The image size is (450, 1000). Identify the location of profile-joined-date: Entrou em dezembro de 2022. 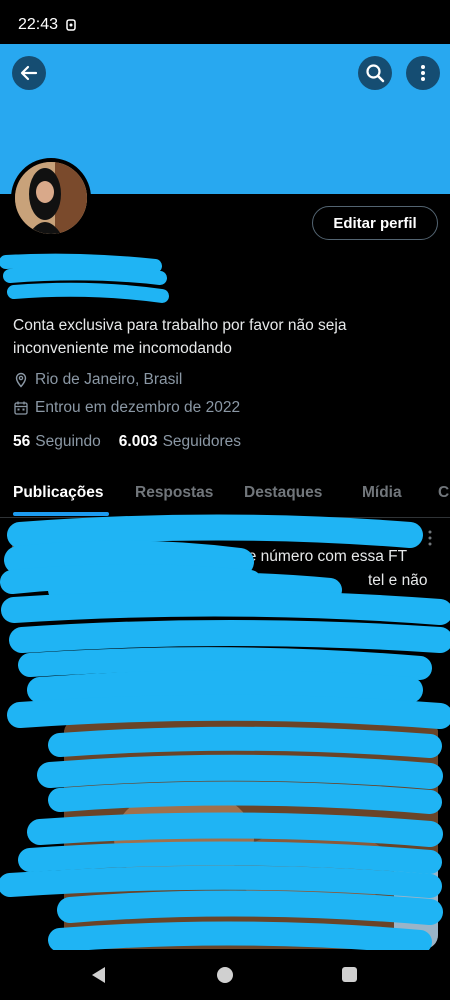
(126, 408).